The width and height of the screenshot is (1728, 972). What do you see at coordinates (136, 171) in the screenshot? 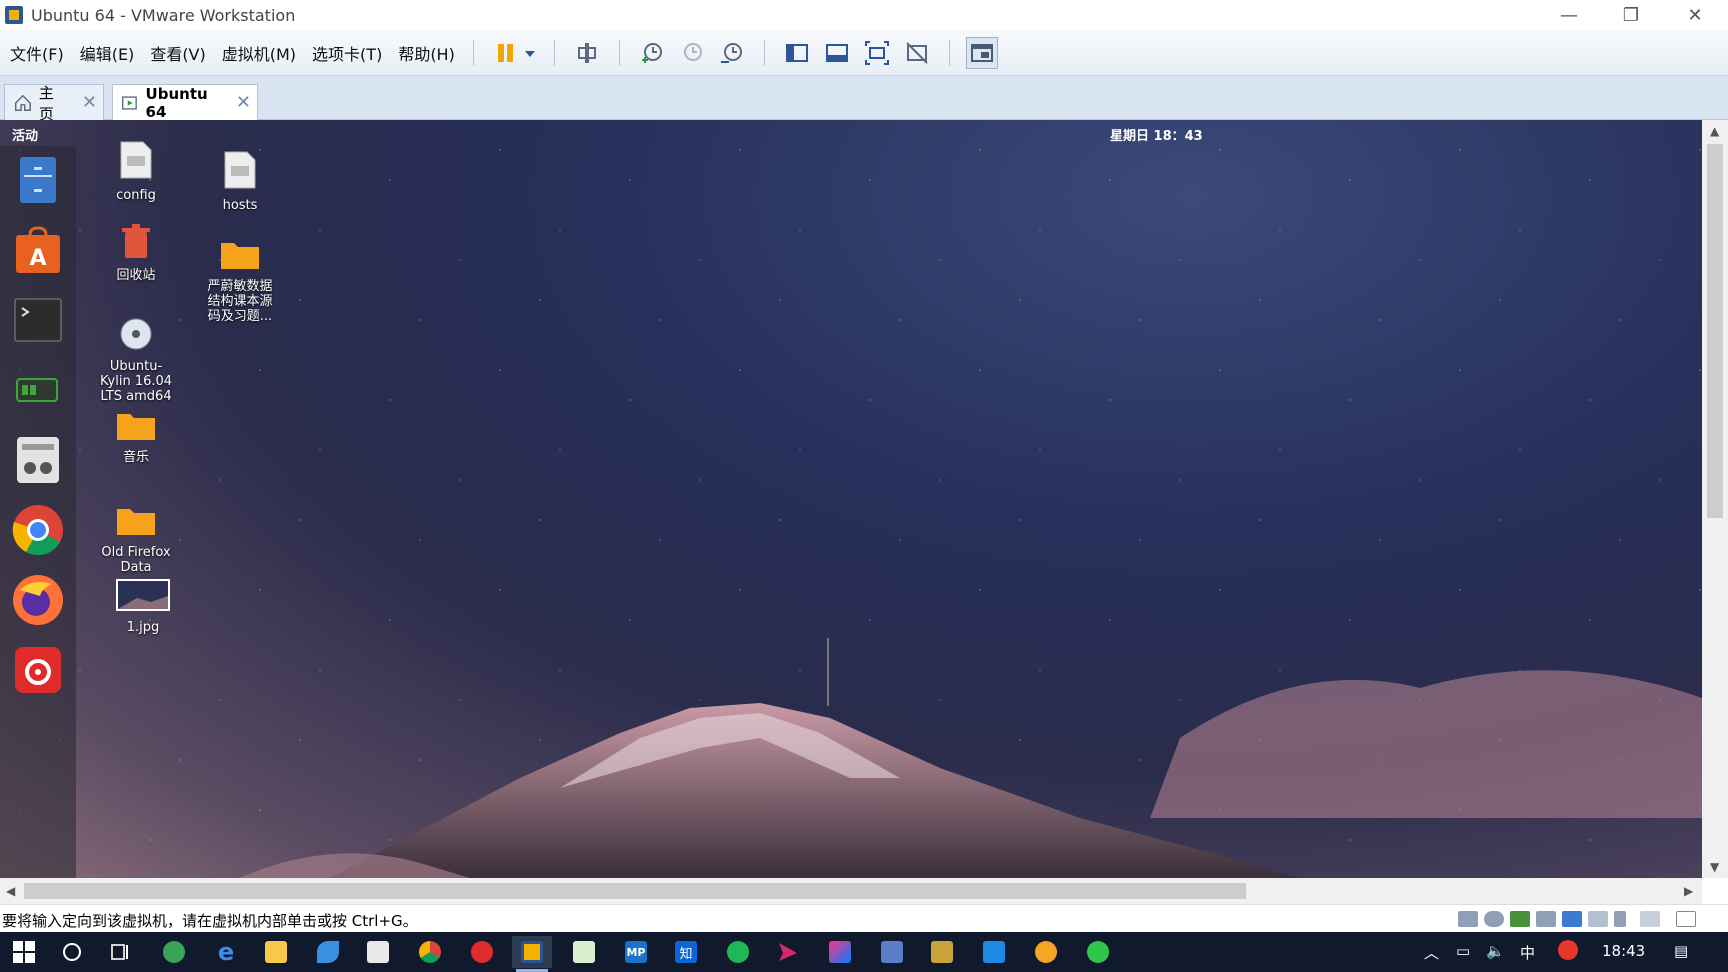
I see `desktop-icon-config: config` at bounding box center [136, 171].